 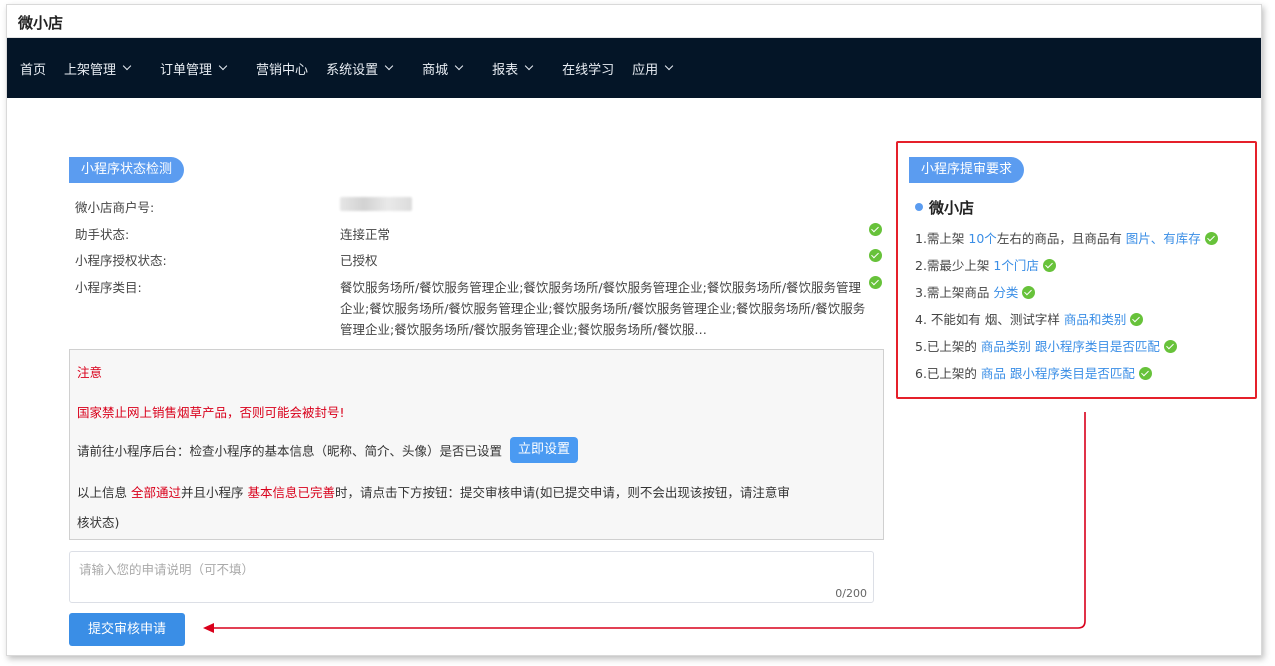 I want to click on arrow-head-icon, so click(x=208, y=628).